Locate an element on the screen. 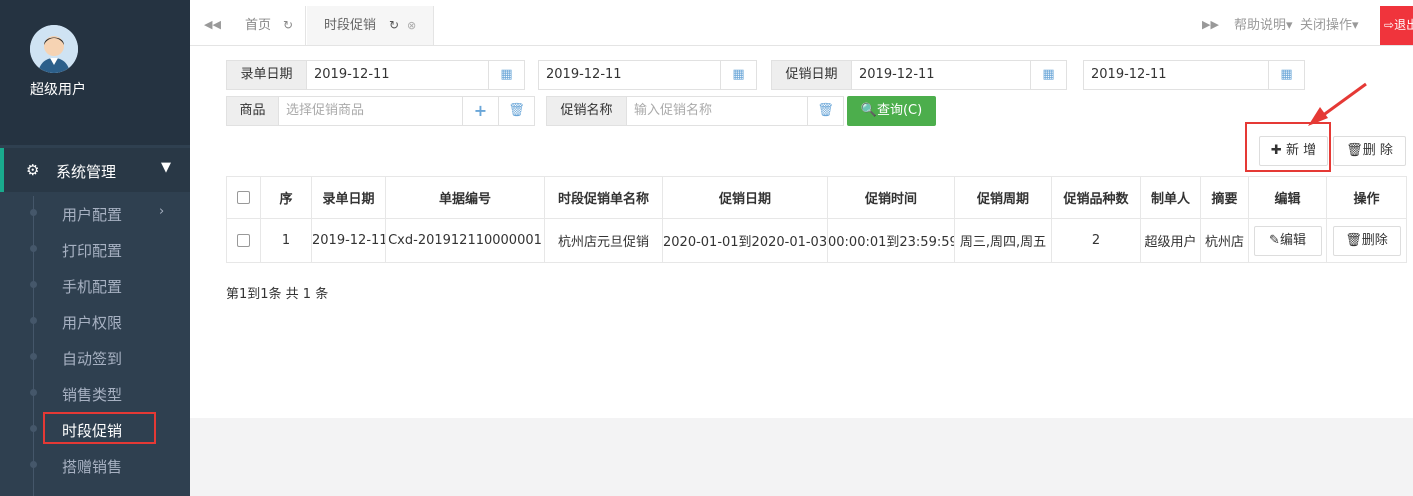 This screenshot has height=496, width=1413. sidebar-item-user-config: 用户配置 › is located at coordinates (95, 214).